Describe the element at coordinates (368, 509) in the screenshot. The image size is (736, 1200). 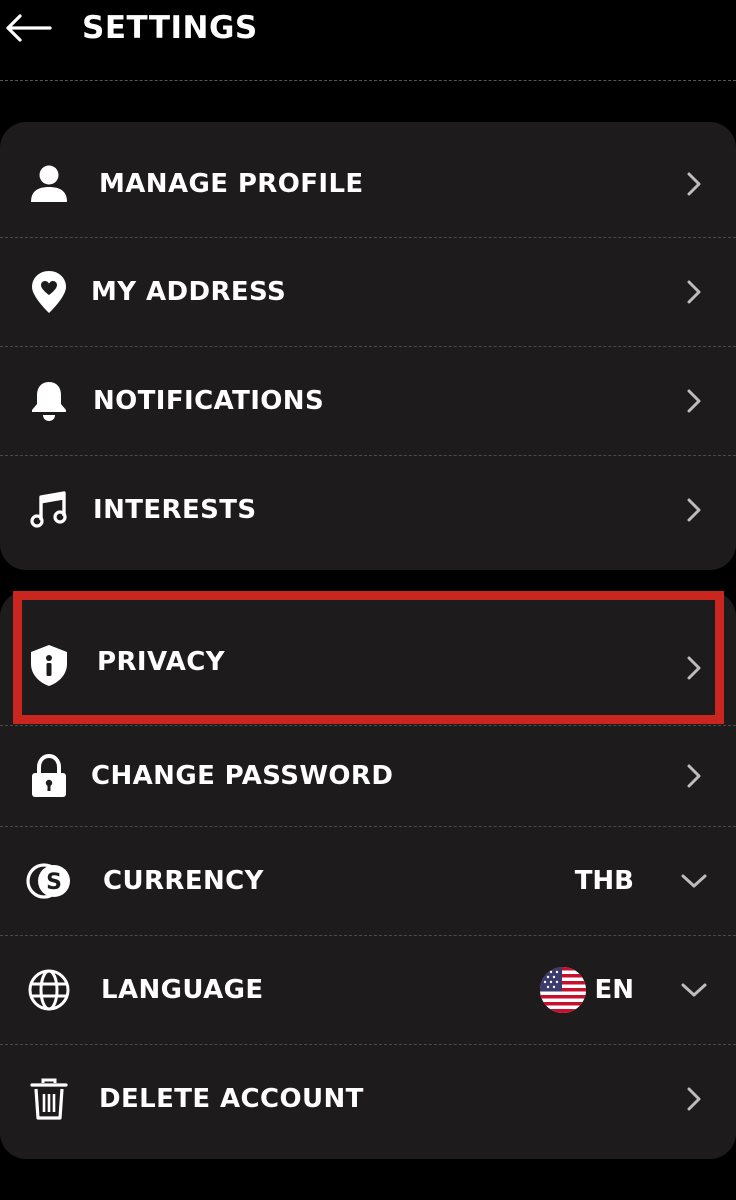
I see `interests-row: INTERESTS` at that location.